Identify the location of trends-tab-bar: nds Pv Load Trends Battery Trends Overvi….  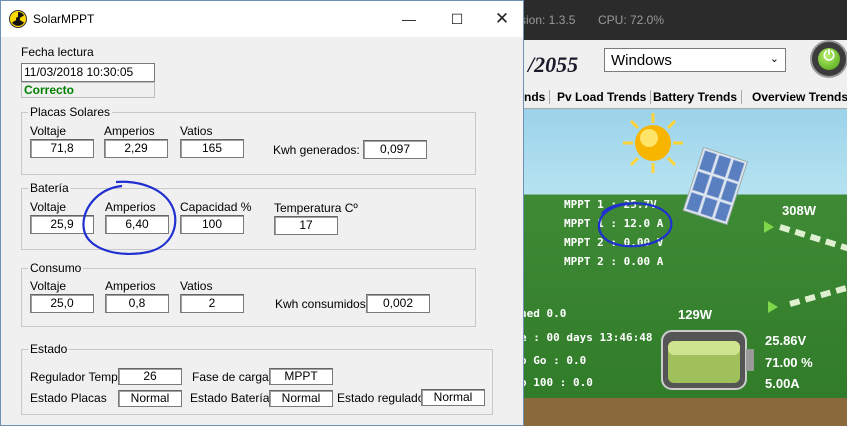
(683, 98).